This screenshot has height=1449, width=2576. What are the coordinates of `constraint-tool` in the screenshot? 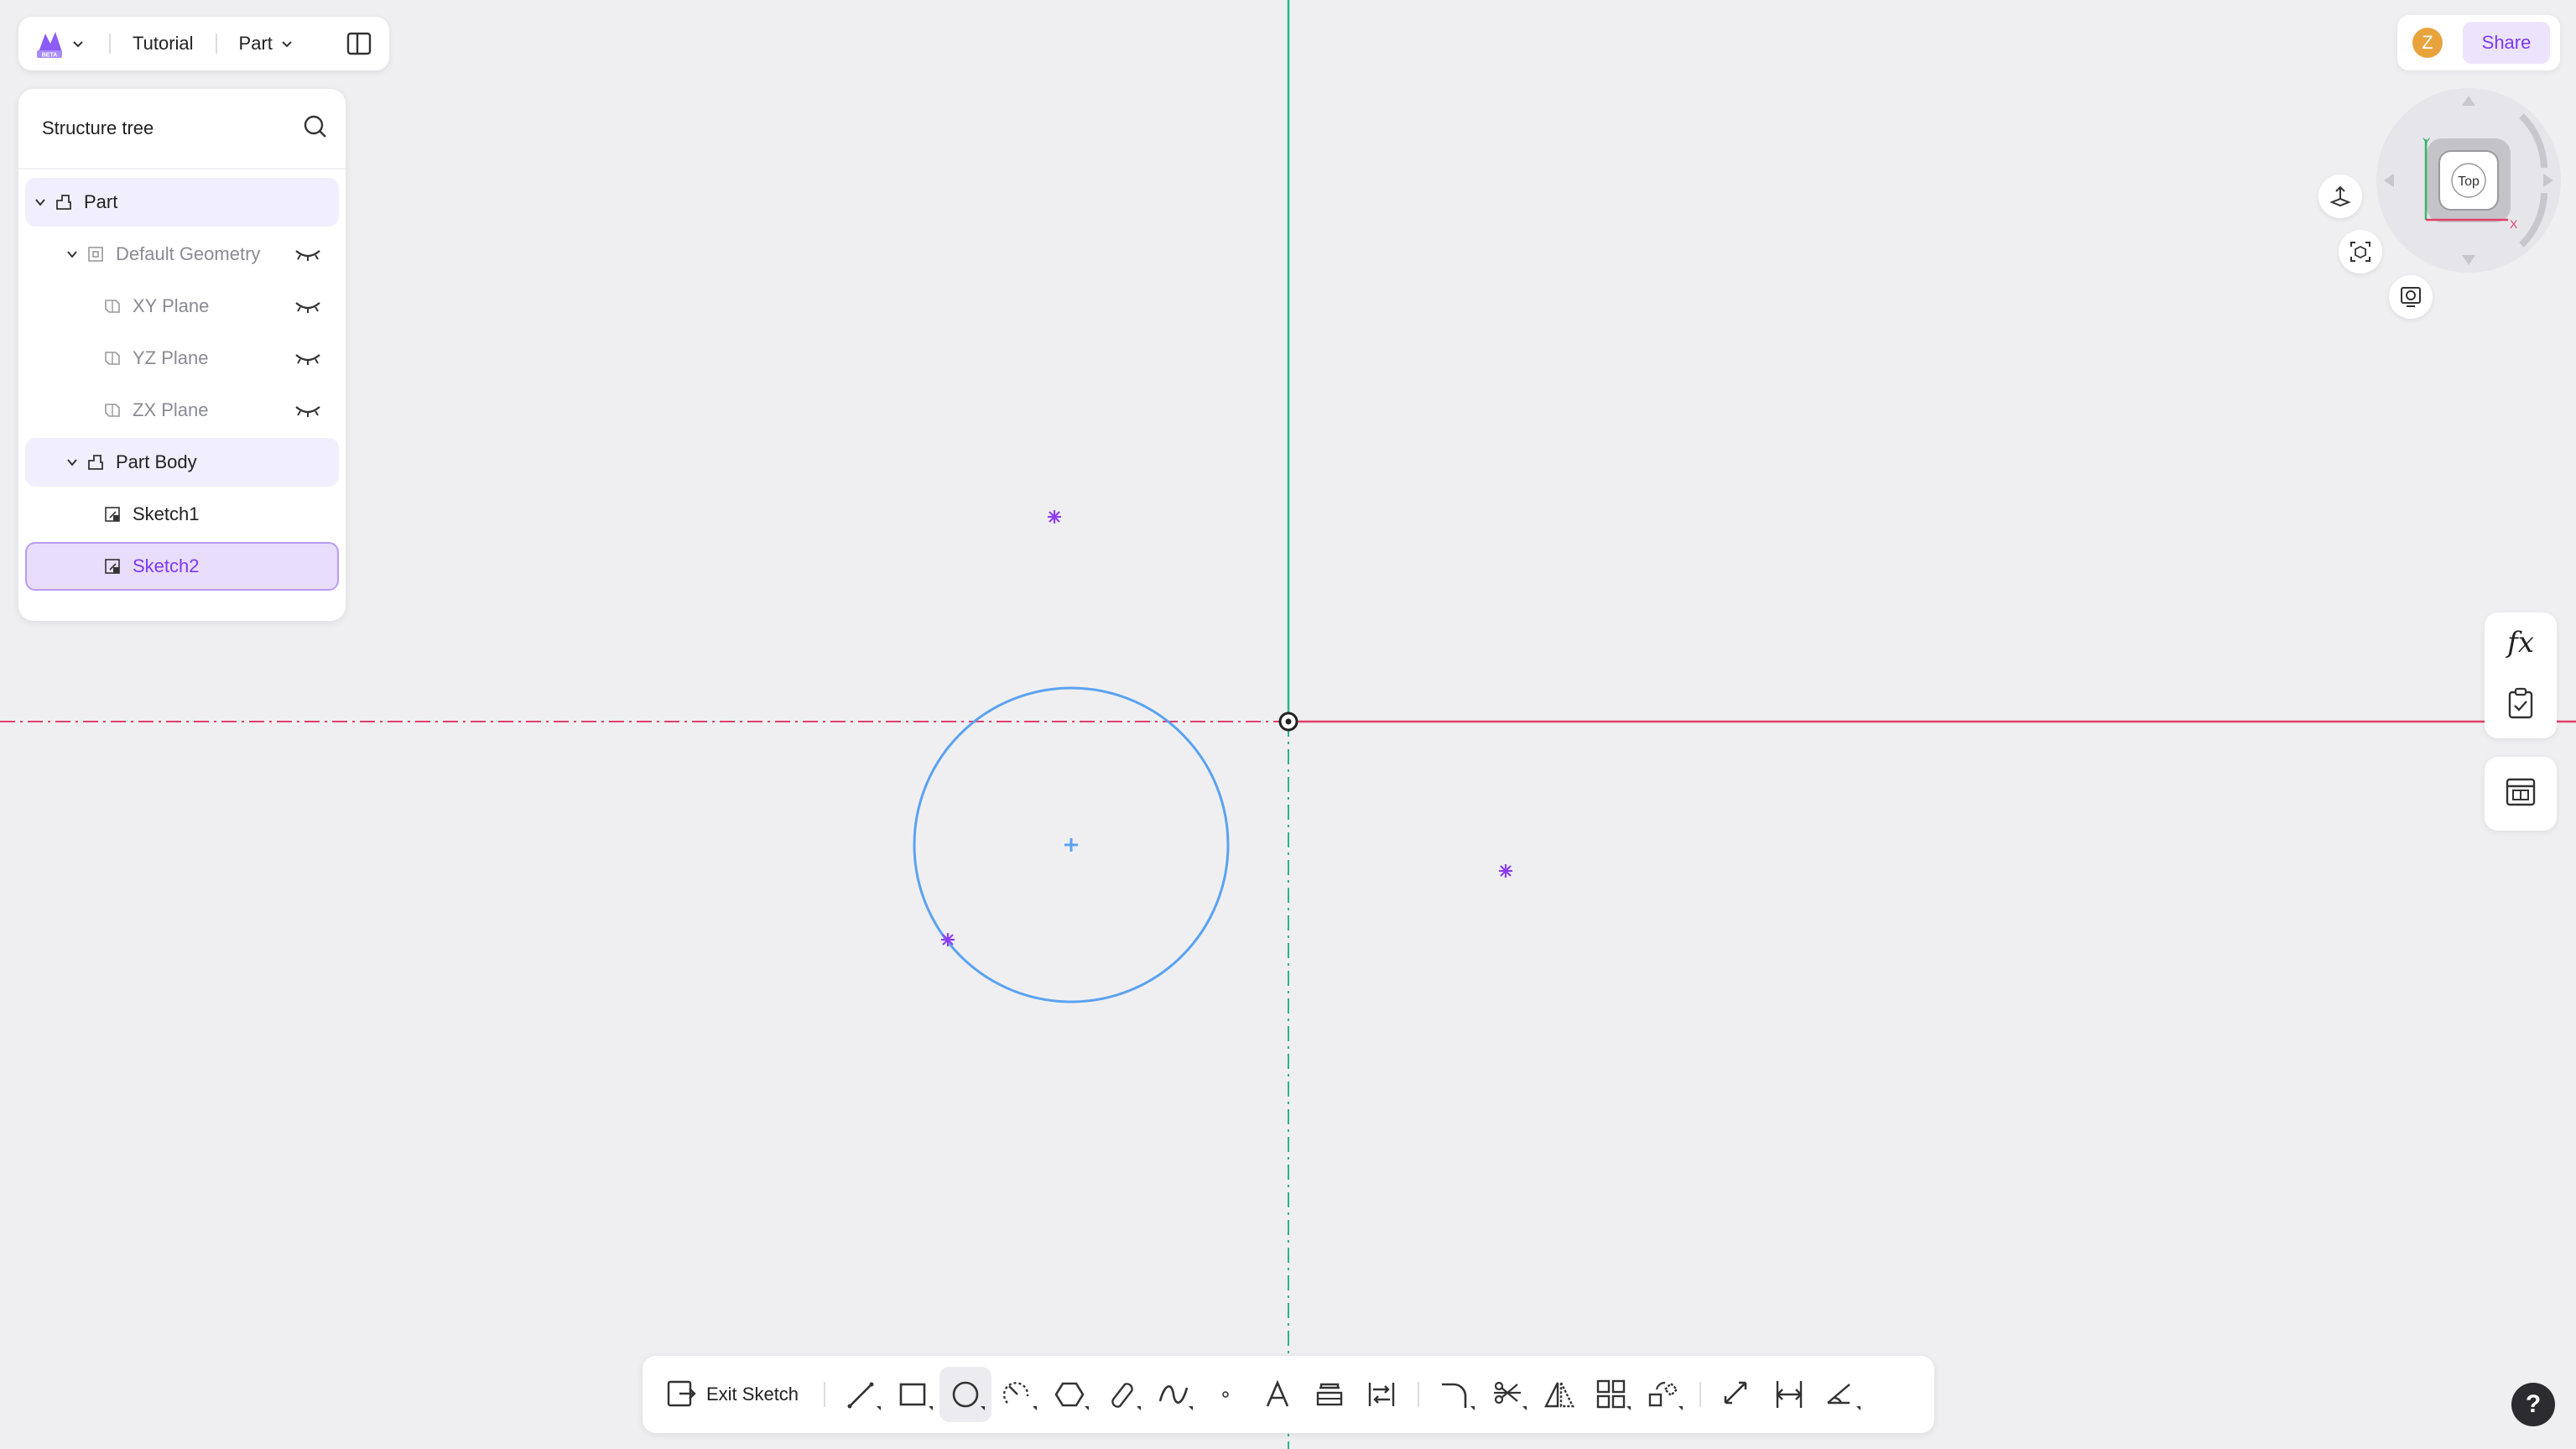 It's located at (1789, 1394).